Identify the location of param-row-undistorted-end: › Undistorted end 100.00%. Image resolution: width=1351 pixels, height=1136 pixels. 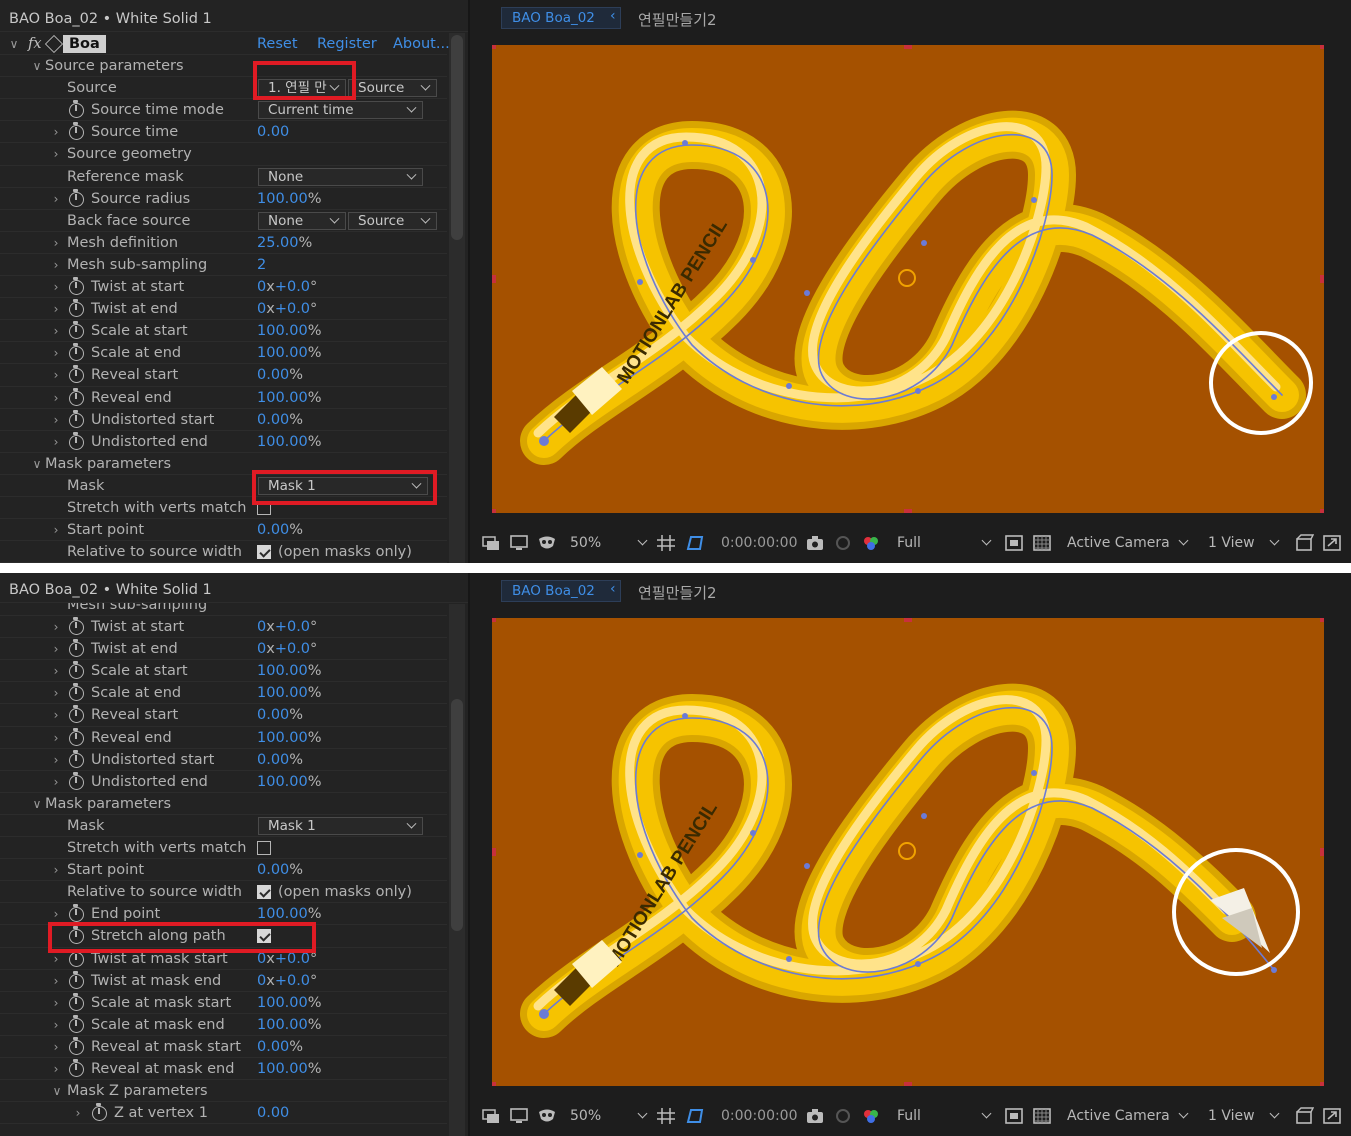
(223, 442).